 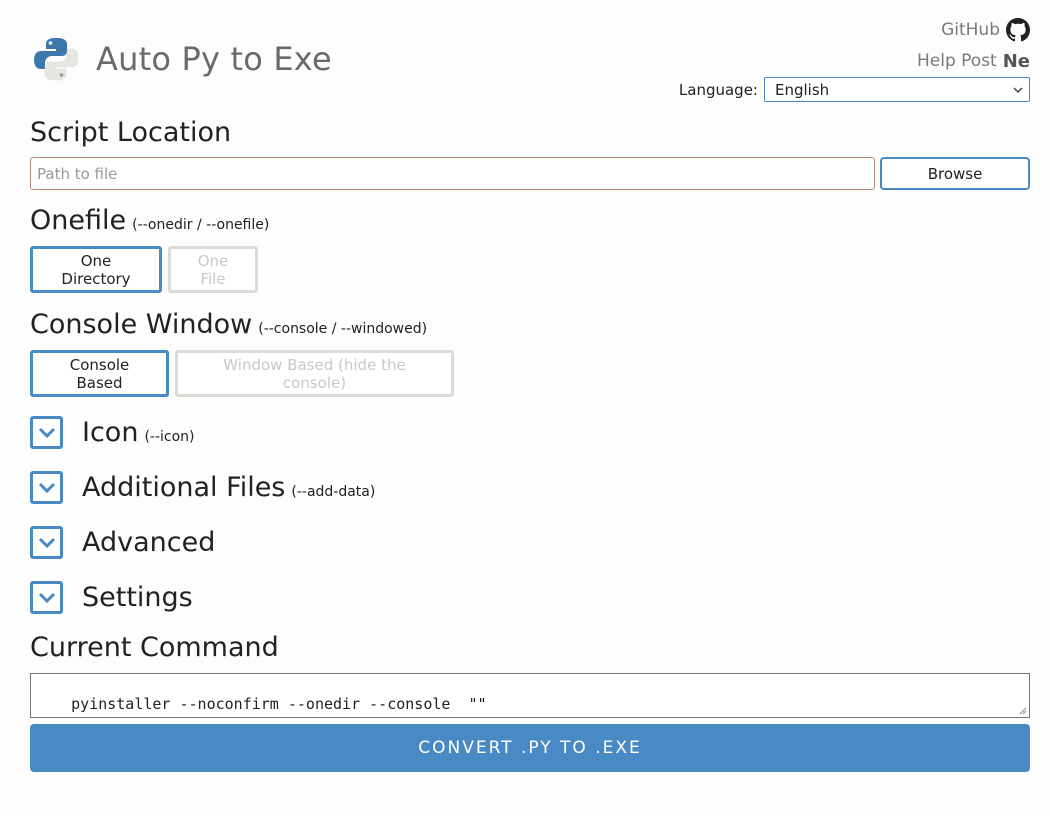 What do you see at coordinates (154, 647) in the screenshot?
I see `current-command-title: Current Command` at bounding box center [154, 647].